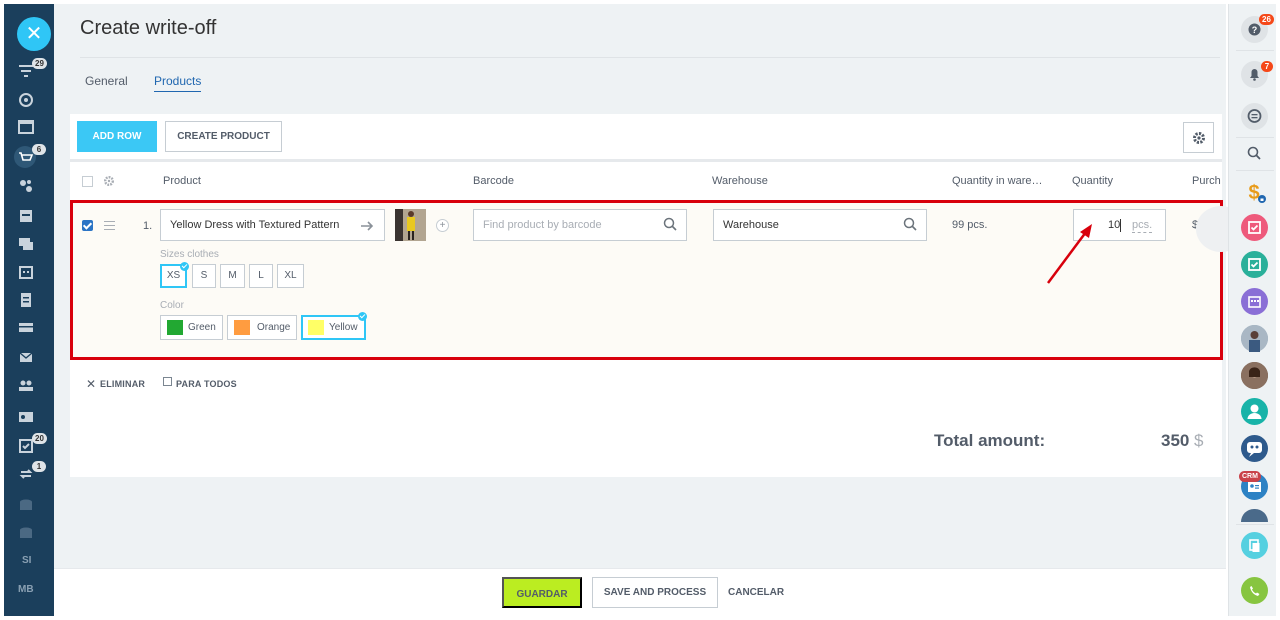 This screenshot has height=620, width=1280. I want to click on messenger-button, so click(1254, 116).